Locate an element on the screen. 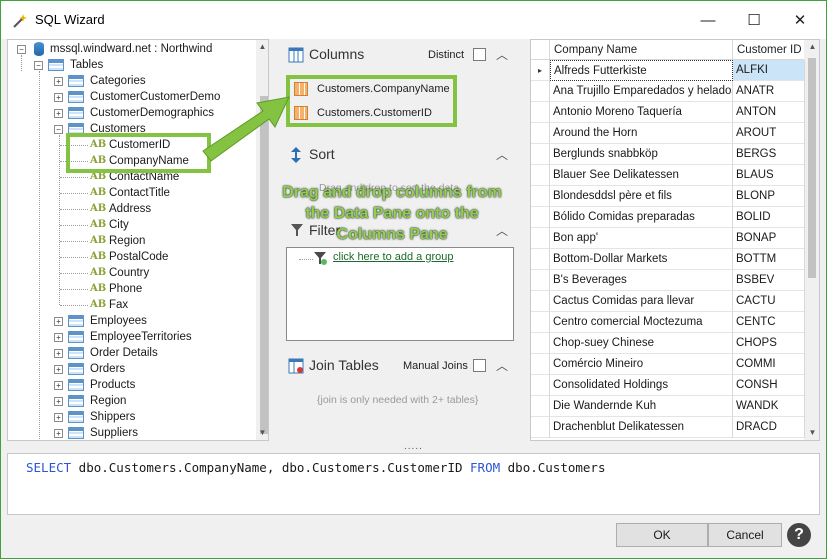  grid-cell-company-name: Bottom-Dollar Markets is located at coordinates (641, 259).